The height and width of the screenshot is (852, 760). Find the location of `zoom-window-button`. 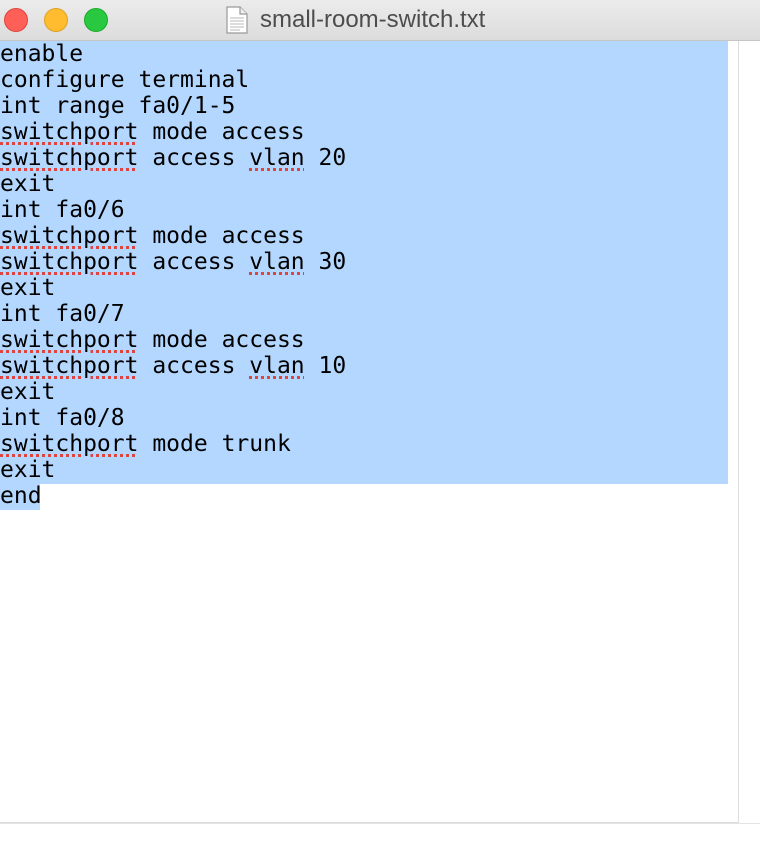

zoom-window-button is located at coordinates (96, 20).